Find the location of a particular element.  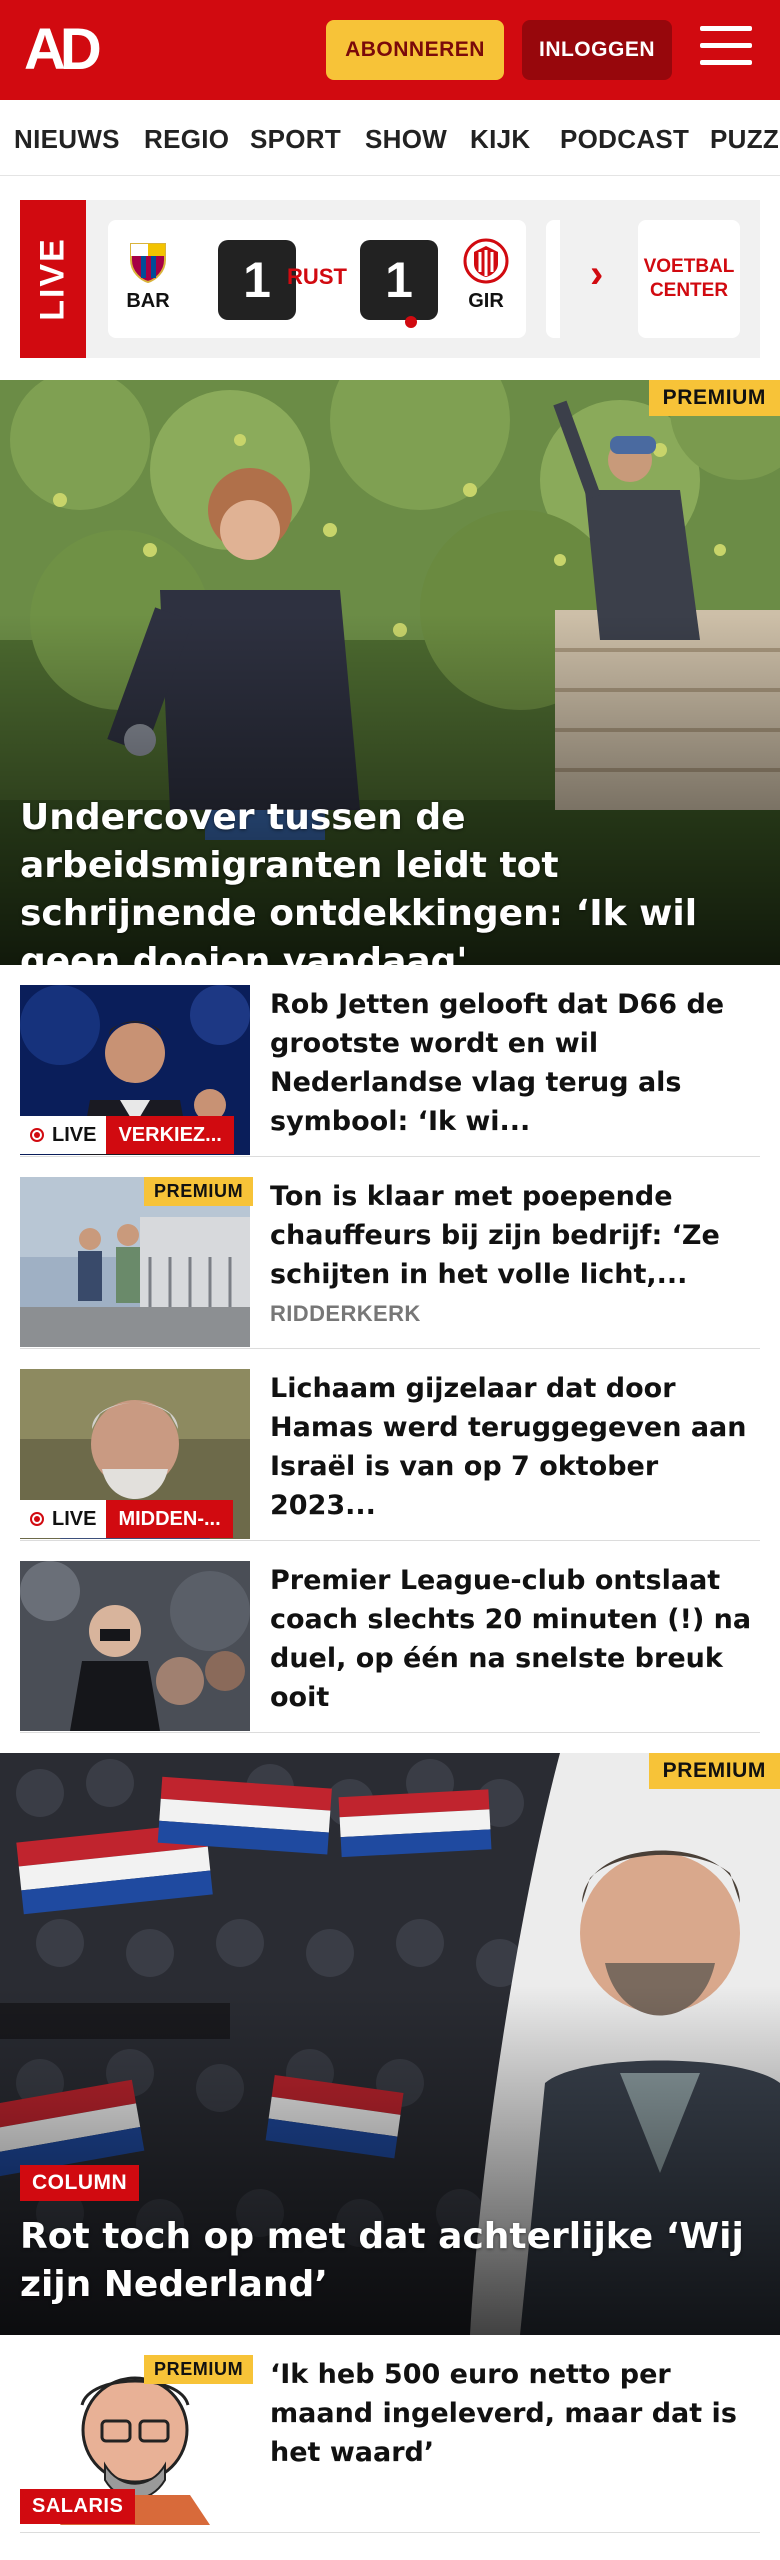

live-scores-strip: LIVE BAR 1 RUST 1 GIR › VOETBAL CENTER is located at coordinates (390, 279).